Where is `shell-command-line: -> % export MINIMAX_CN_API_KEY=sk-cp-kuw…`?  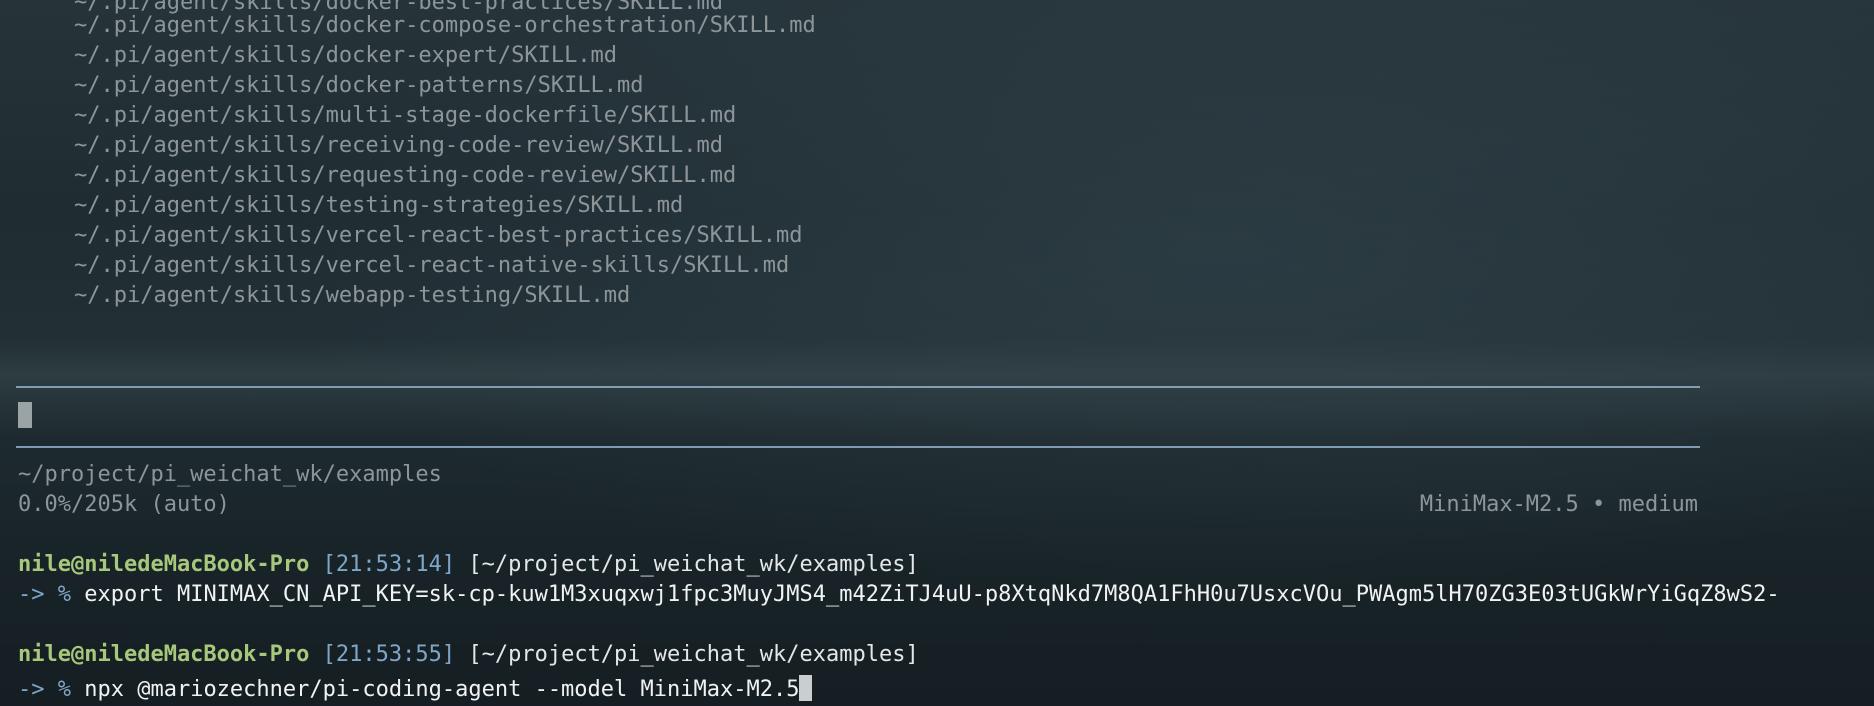 shell-command-line: -> % export MINIMAX_CN_API_KEY=sk-cp-kuw… is located at coordinates (899, 595).